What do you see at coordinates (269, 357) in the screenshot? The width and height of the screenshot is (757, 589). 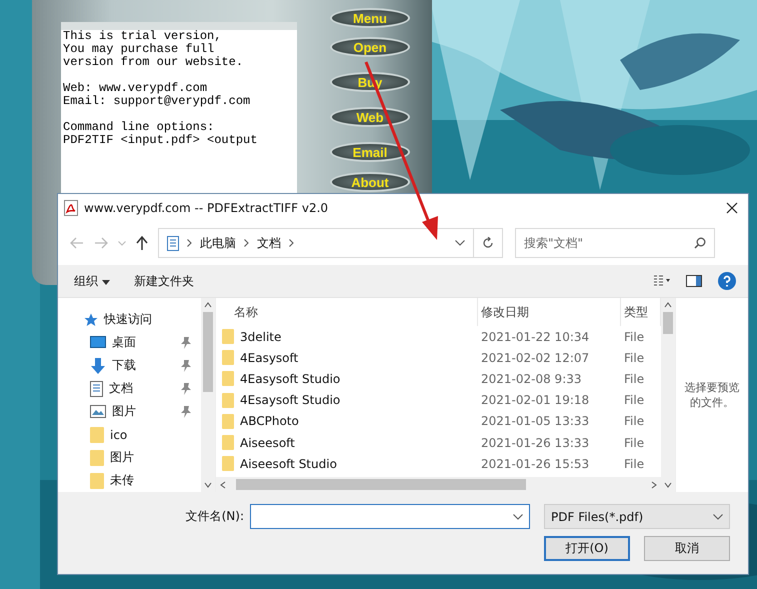 I see `file-name: 4Easysoft` at bounding box center [269, 357].